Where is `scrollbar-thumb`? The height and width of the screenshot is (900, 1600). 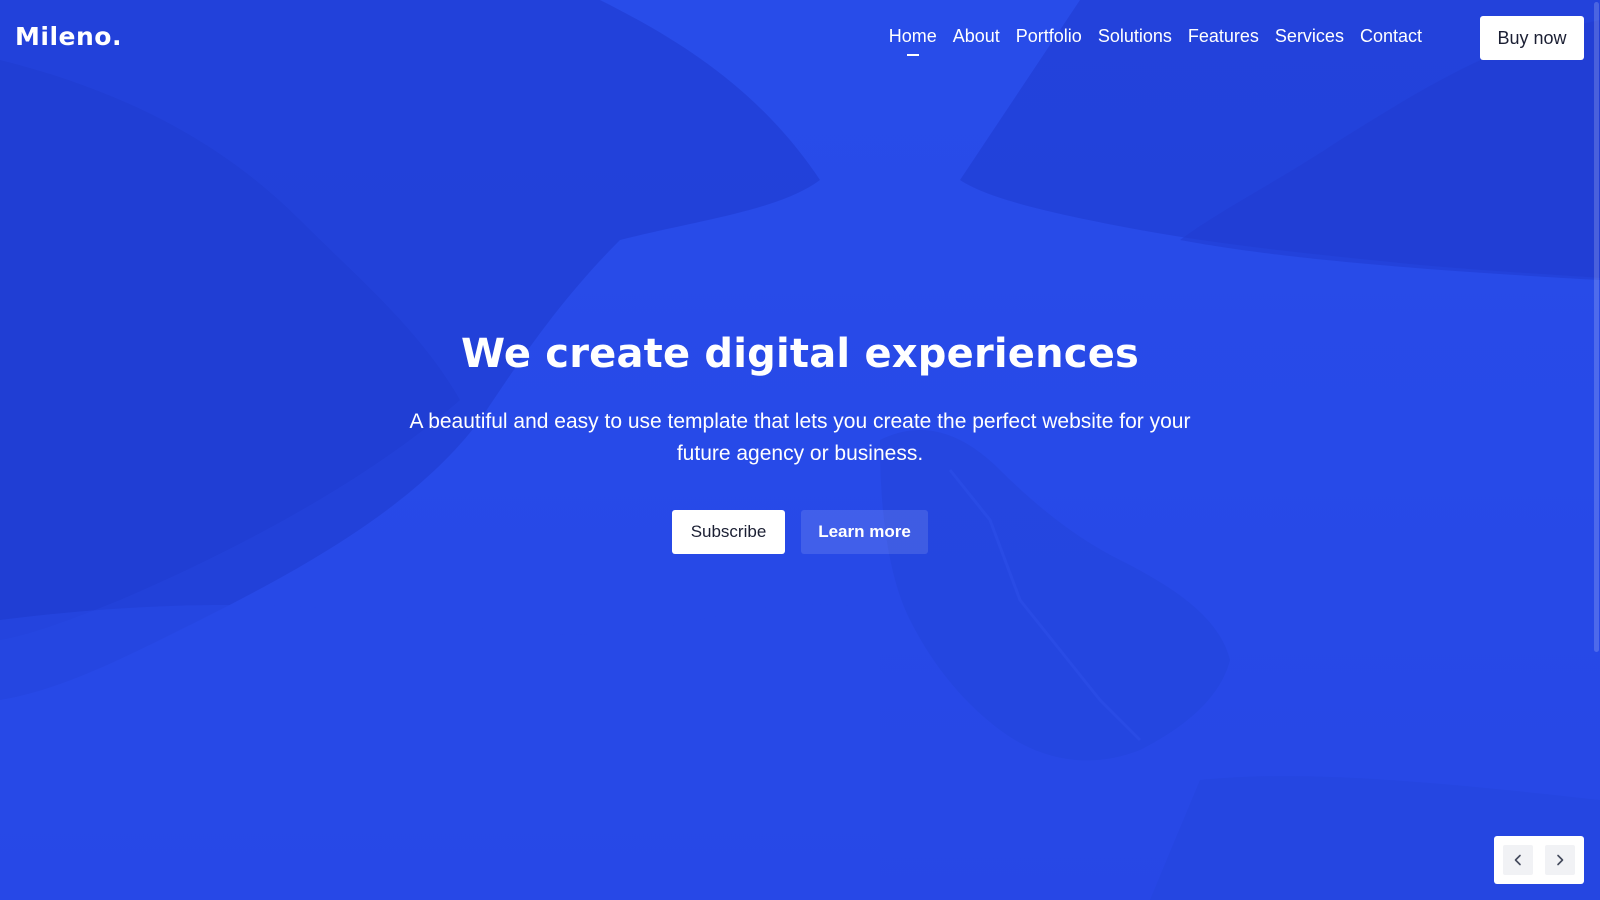 scrollbar-thumb is located at coordinates (1596, 327).